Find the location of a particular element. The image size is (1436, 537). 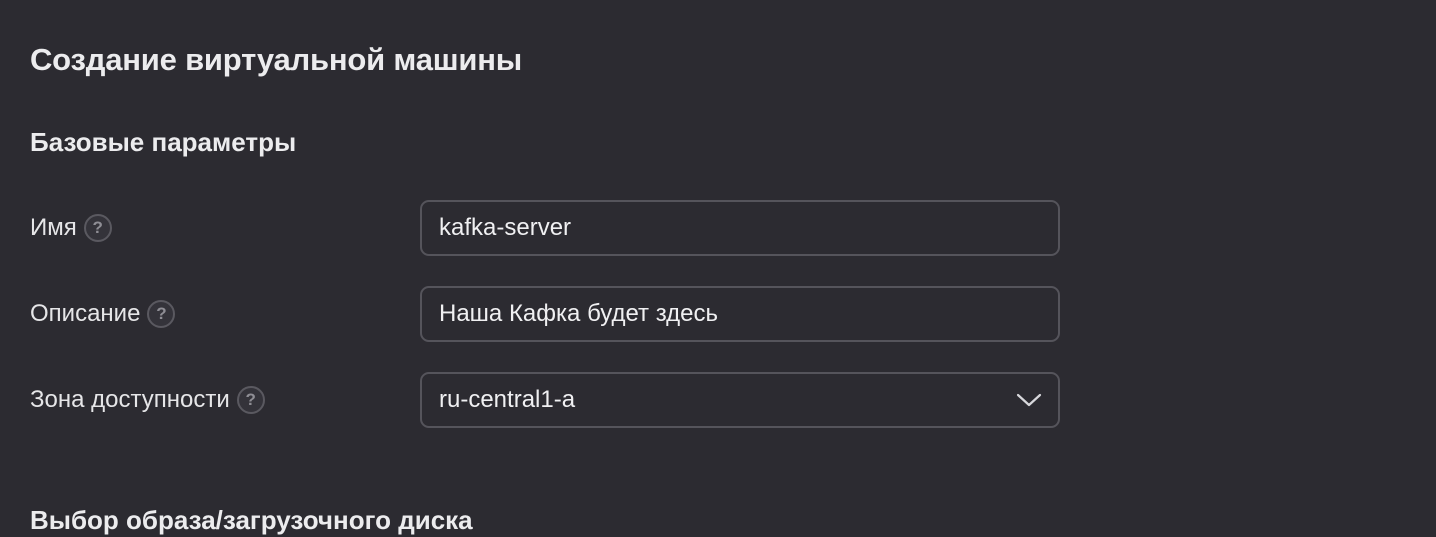

chevron-down-icon is located at coordinates (1029, 400).